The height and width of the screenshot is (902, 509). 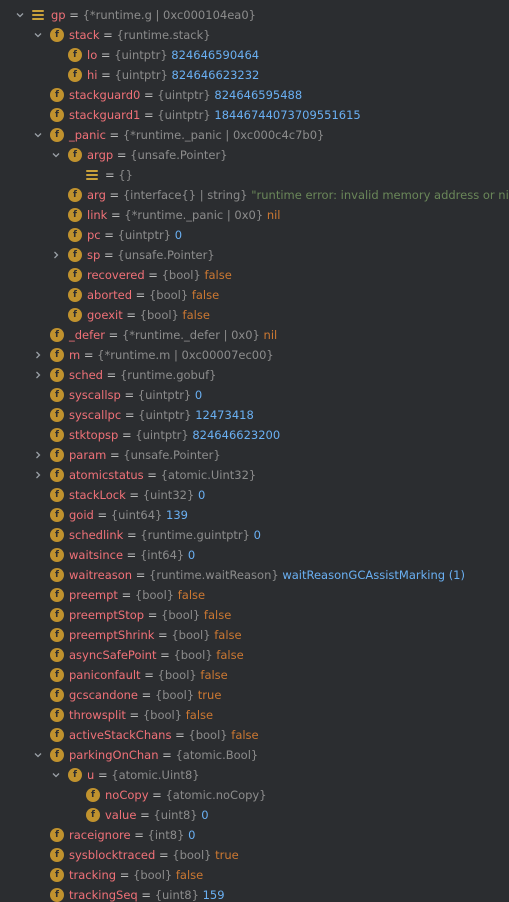 What do you see at coordinates (254, 855) in the screenshot?
I see `tree-row-sysblocktraced: f sysblocktraced = {bool} true` at bounding box center [254, 855].